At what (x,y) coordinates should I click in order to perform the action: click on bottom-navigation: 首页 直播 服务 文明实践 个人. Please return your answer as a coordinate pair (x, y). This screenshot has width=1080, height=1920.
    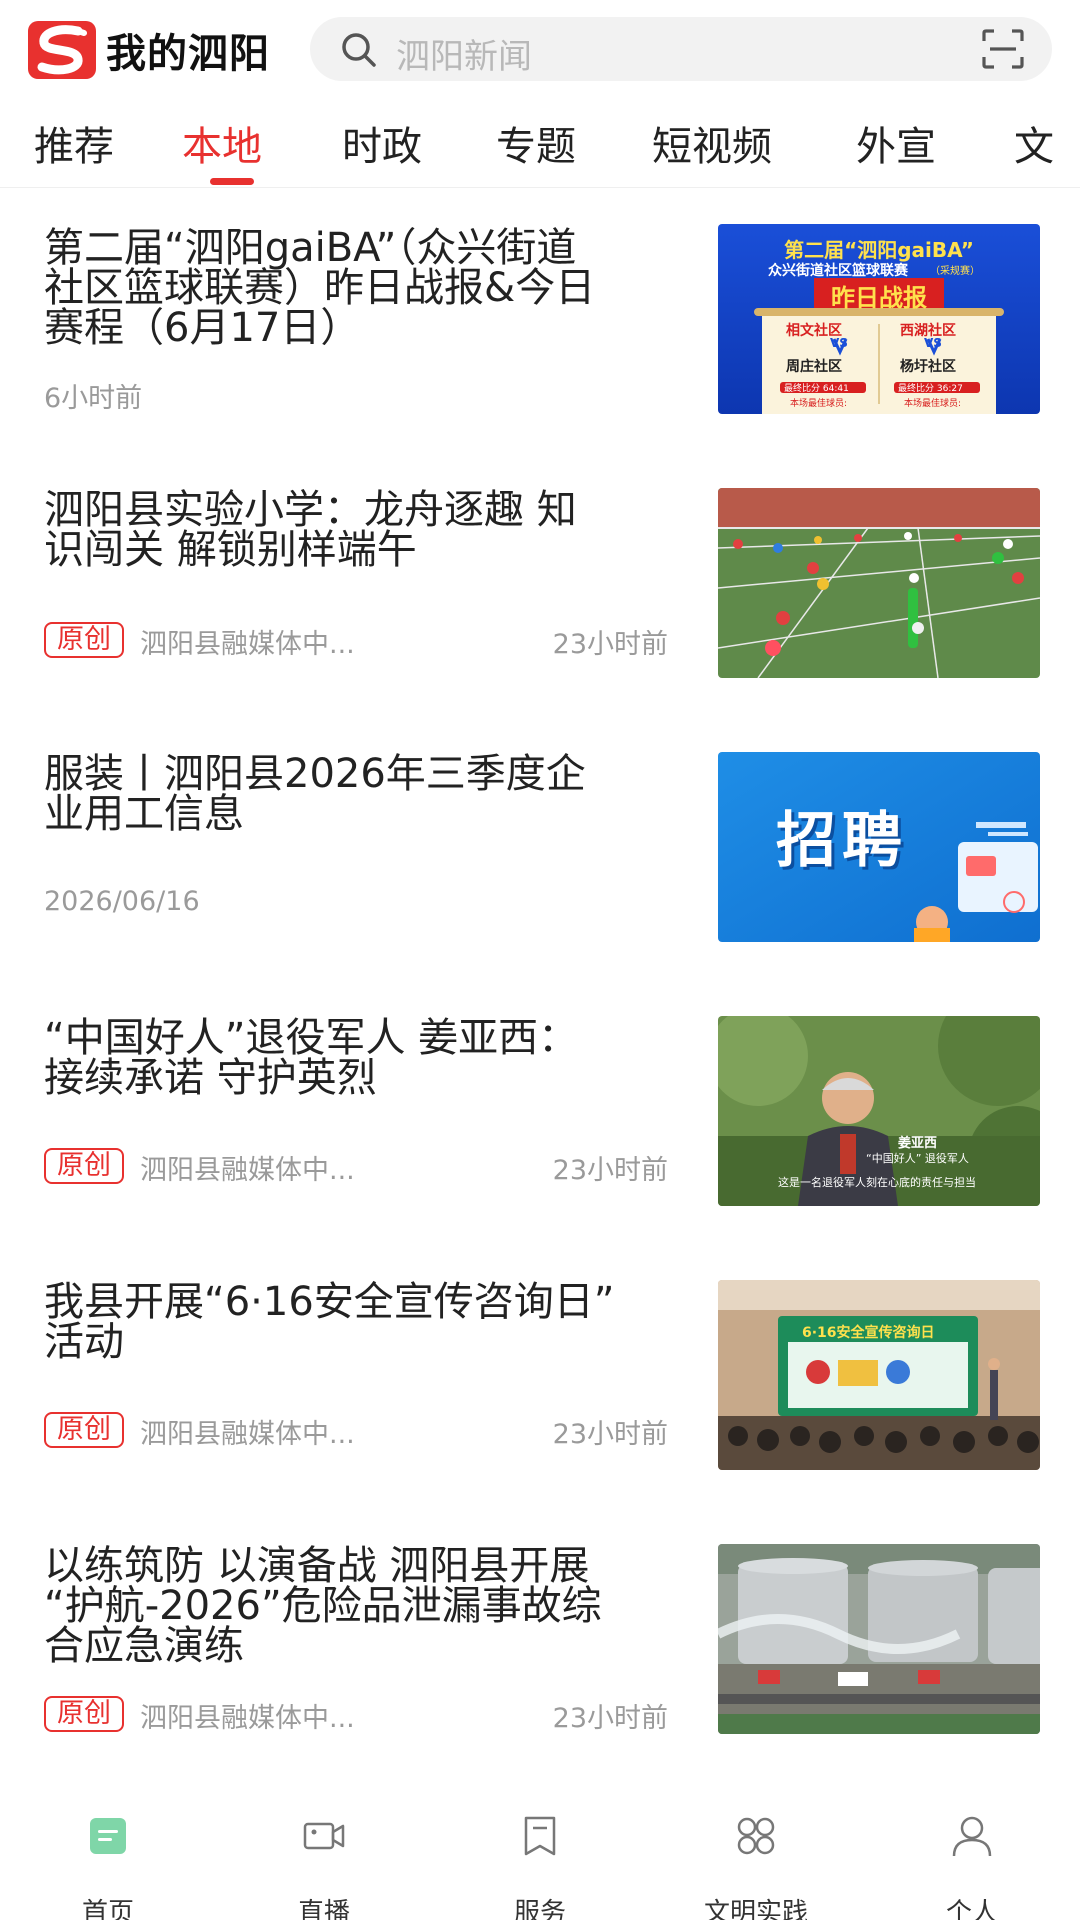
    Looking at the image, I should click on (540, 1851).